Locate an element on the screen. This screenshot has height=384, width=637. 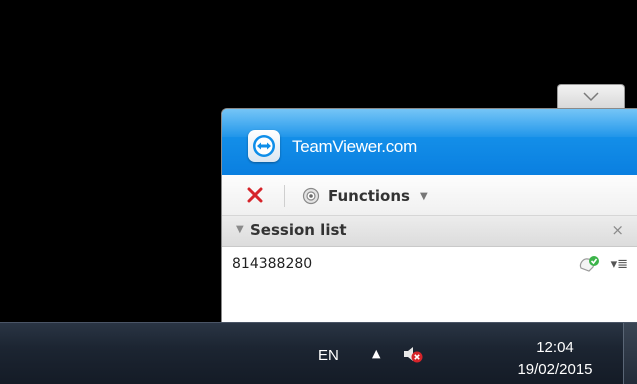
functions-menu-button: Functions ▼ is located at coordinates (365, 196).